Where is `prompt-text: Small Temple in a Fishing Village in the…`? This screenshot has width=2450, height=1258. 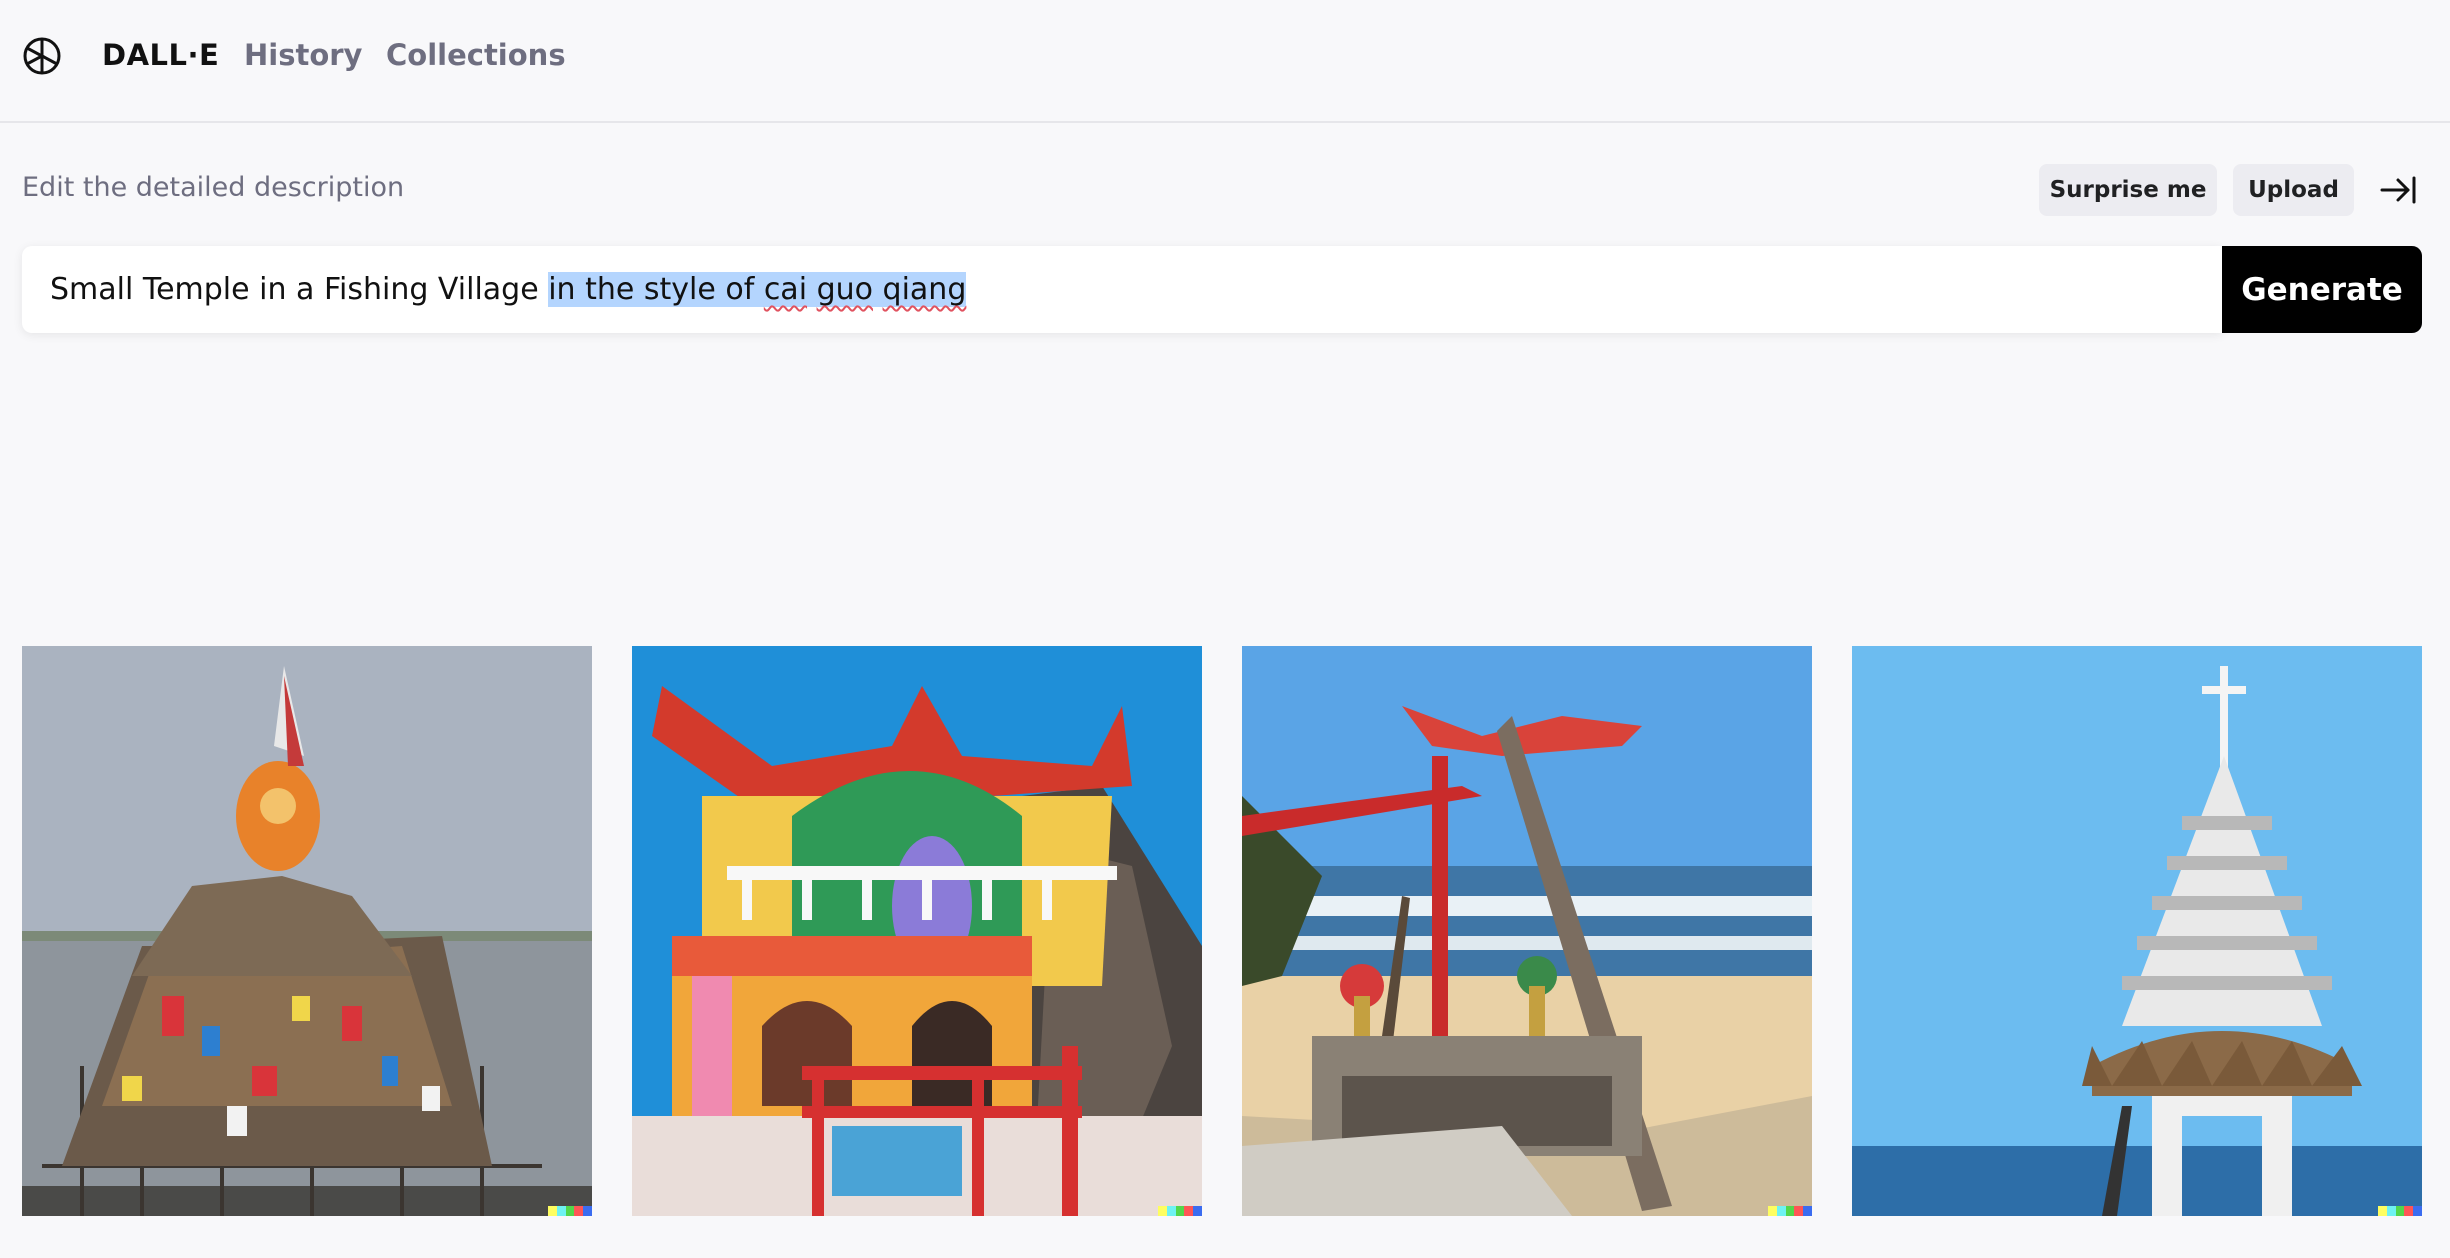 prompt-text: Small Temple in a Fishing Village in the… is located at coordinates (508, 289).